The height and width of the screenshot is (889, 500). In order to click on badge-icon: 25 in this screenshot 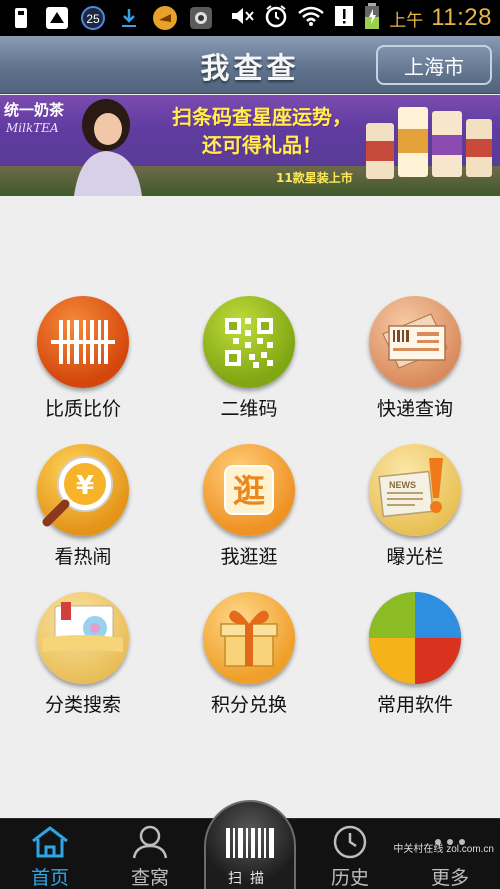, I will do `click(93, 18)`.